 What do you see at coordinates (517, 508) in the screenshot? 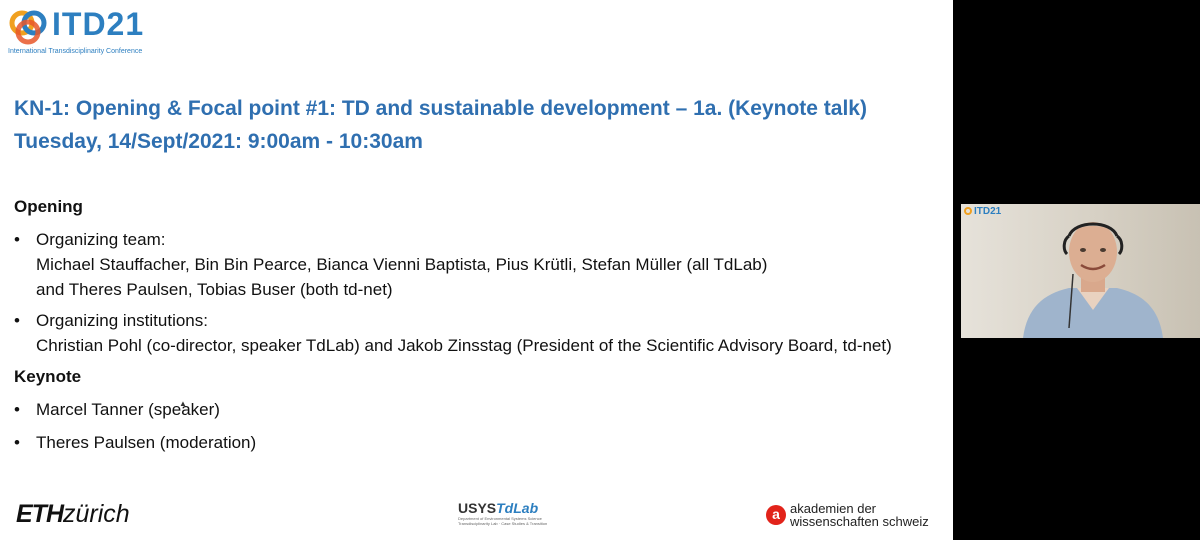
I see `usys-accent: TdLab` at bounding box center [517, 508].